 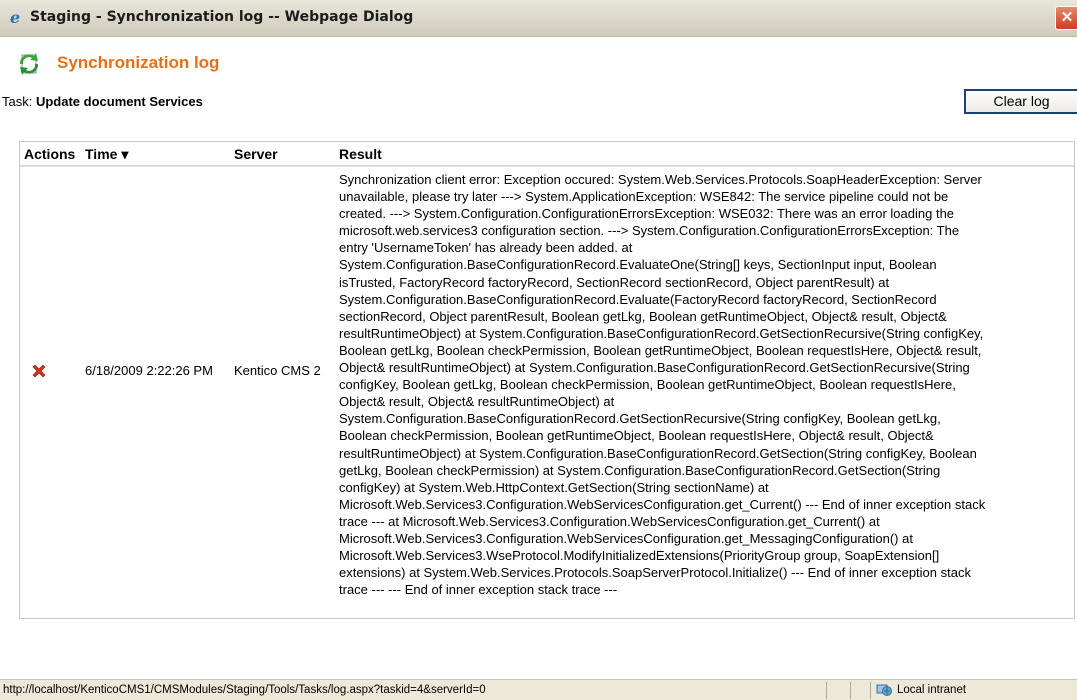 What do you see at coordinates (360, 154) in the screenshot?
I see `column-header-result: Result` at bounding box center [360, 154].